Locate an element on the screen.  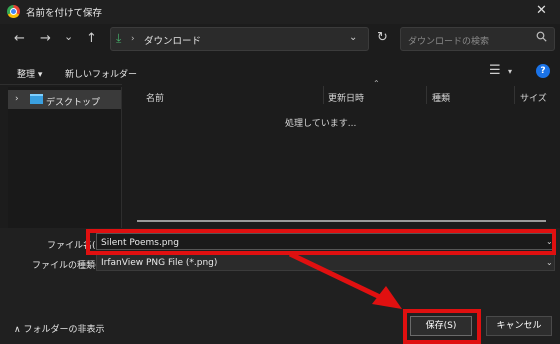
annotation-highlight-filename is located at coordinates (321, 242).